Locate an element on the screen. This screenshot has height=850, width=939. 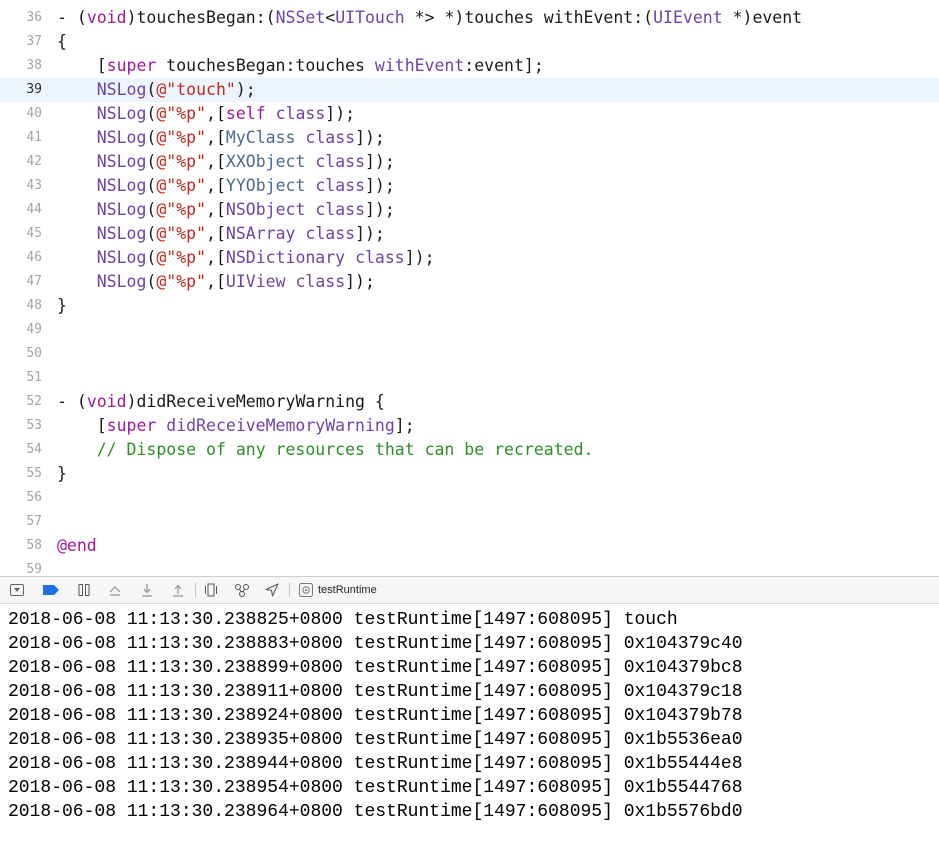
line-number: 43 is located at coordinates (21, 186).